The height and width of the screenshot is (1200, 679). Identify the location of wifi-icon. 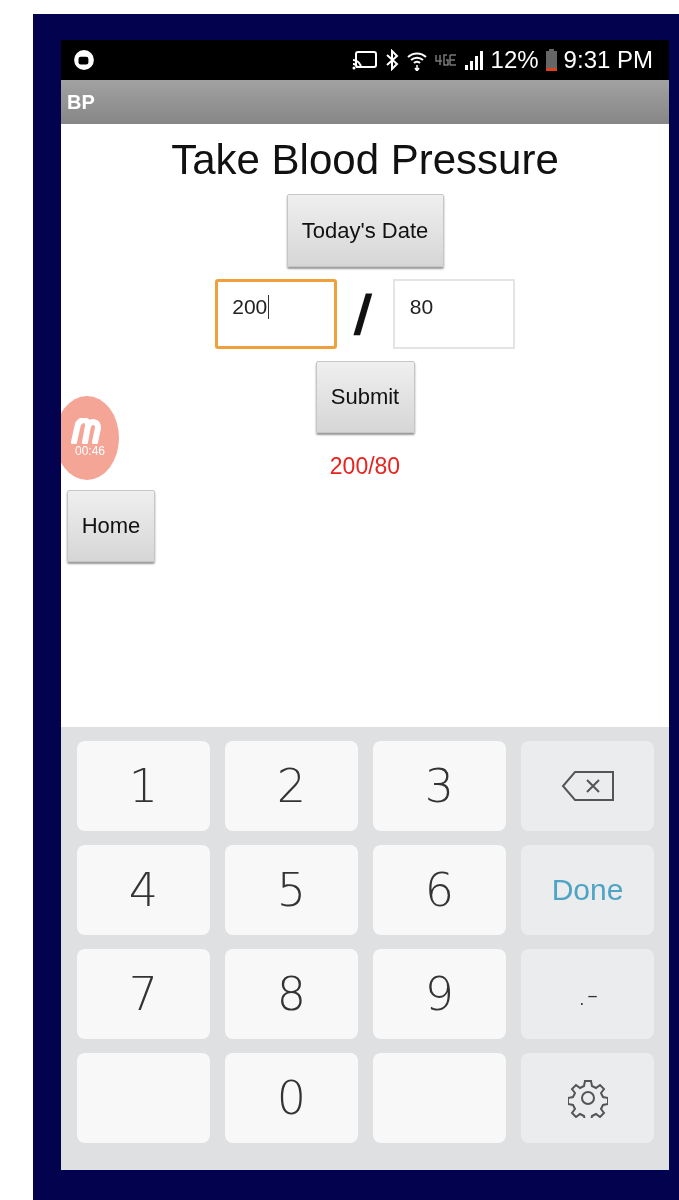
(416, 60).